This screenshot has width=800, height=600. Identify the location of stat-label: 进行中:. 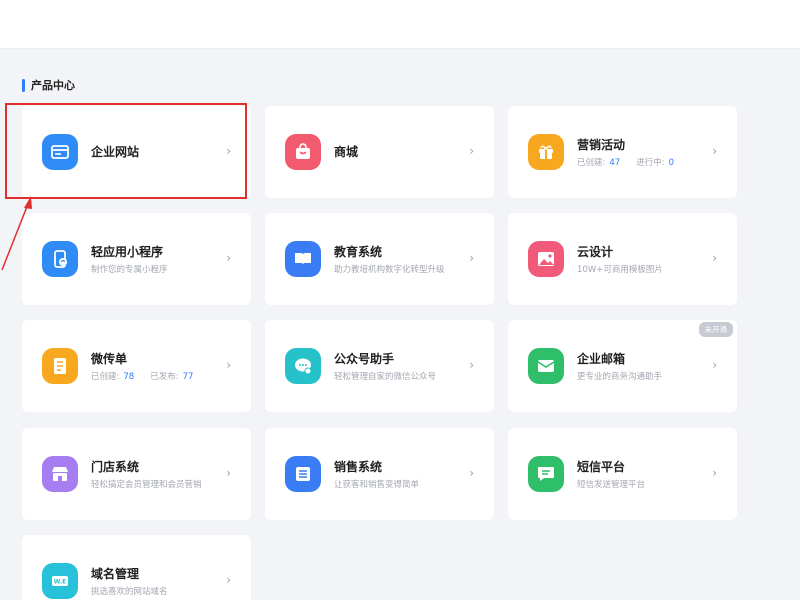
(650, 163).